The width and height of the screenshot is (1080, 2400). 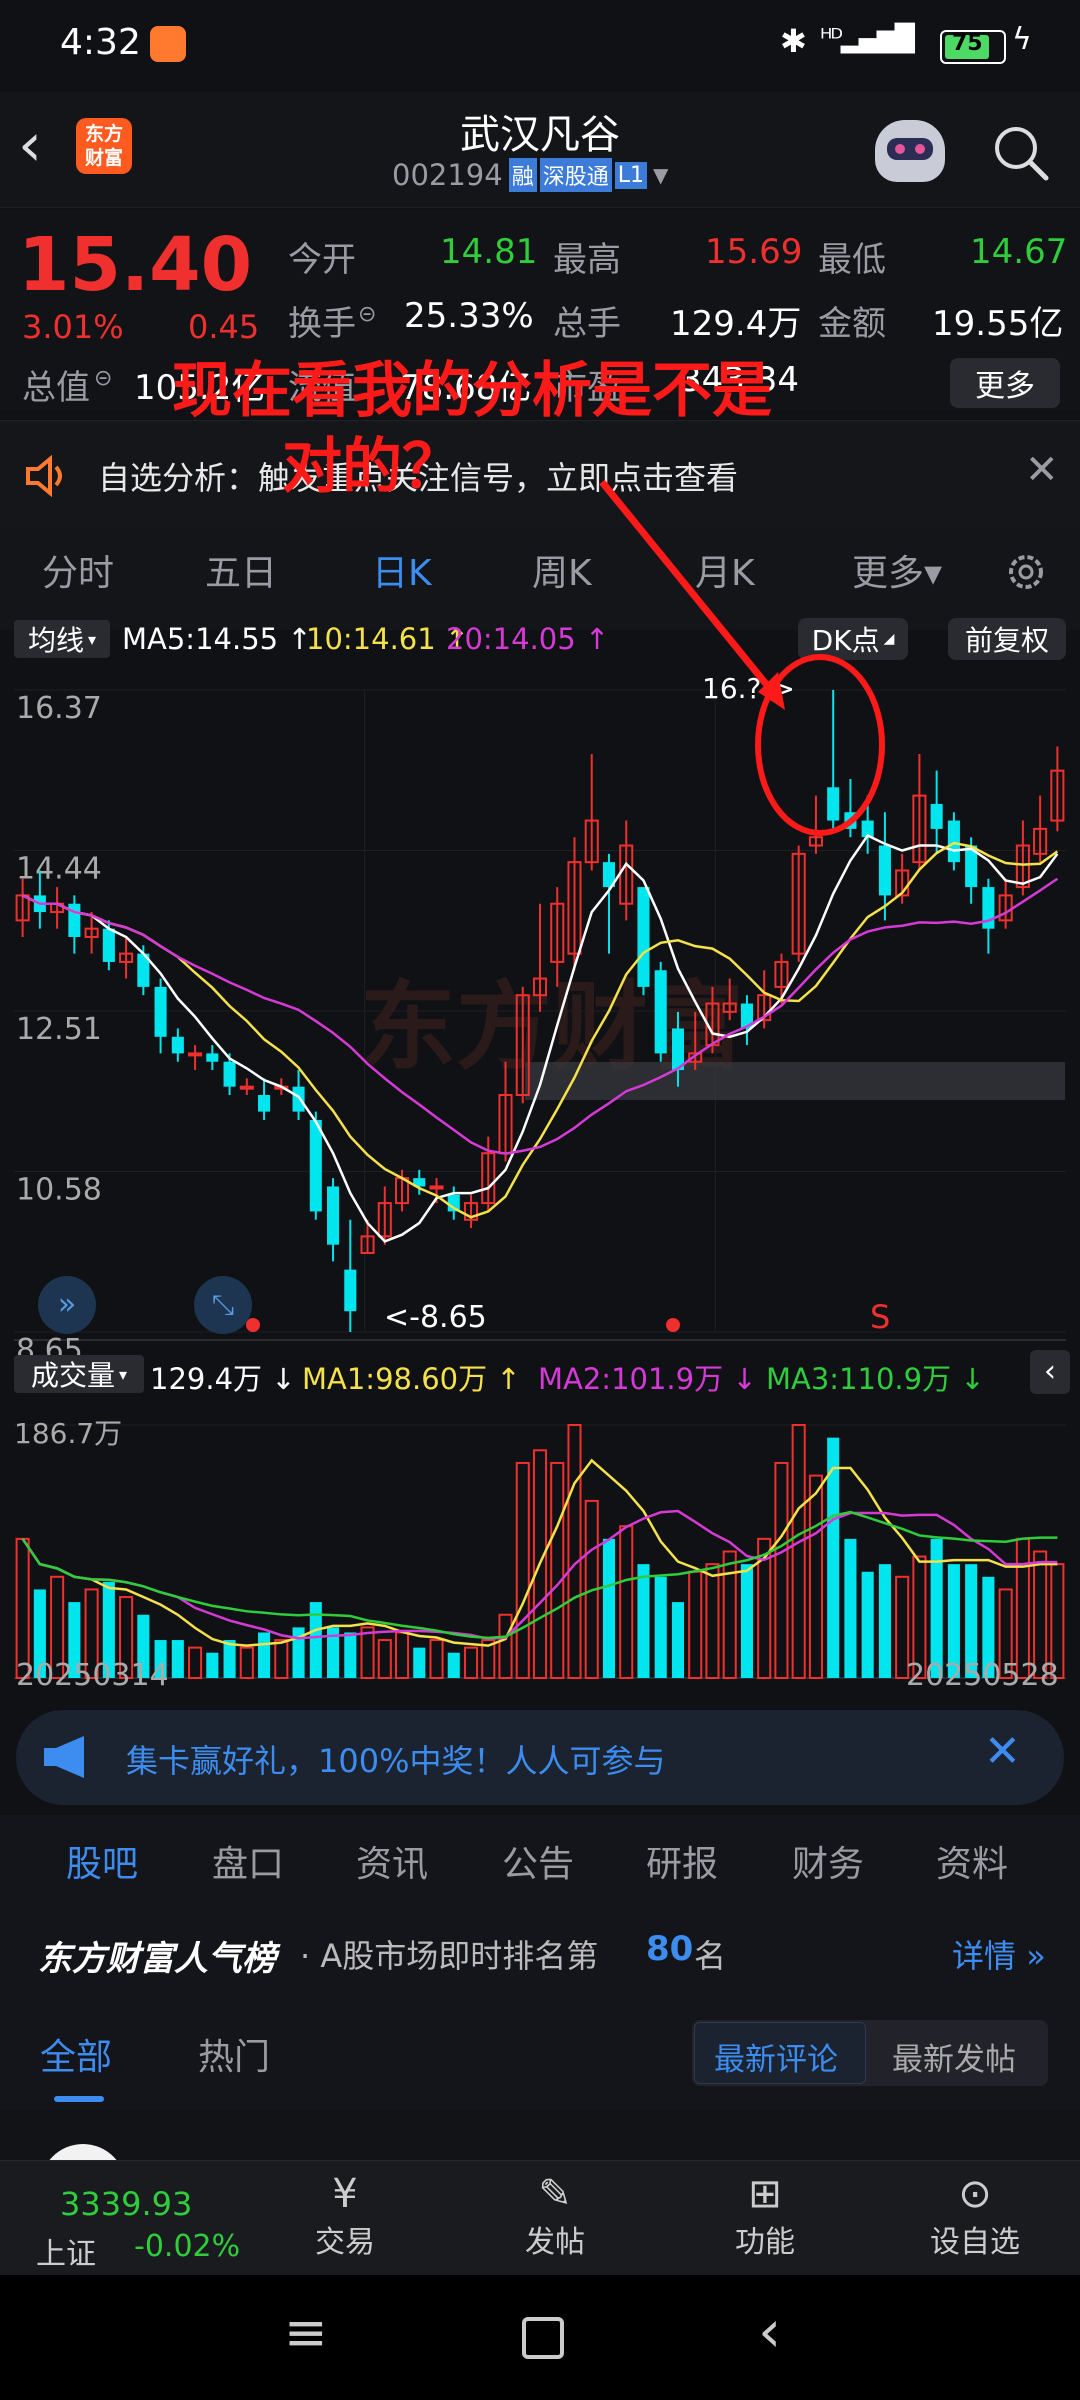 What do you see at coordinates (543, 2338) in the screenshot?
I see `home-icon` at bounding box center [543, 2338].